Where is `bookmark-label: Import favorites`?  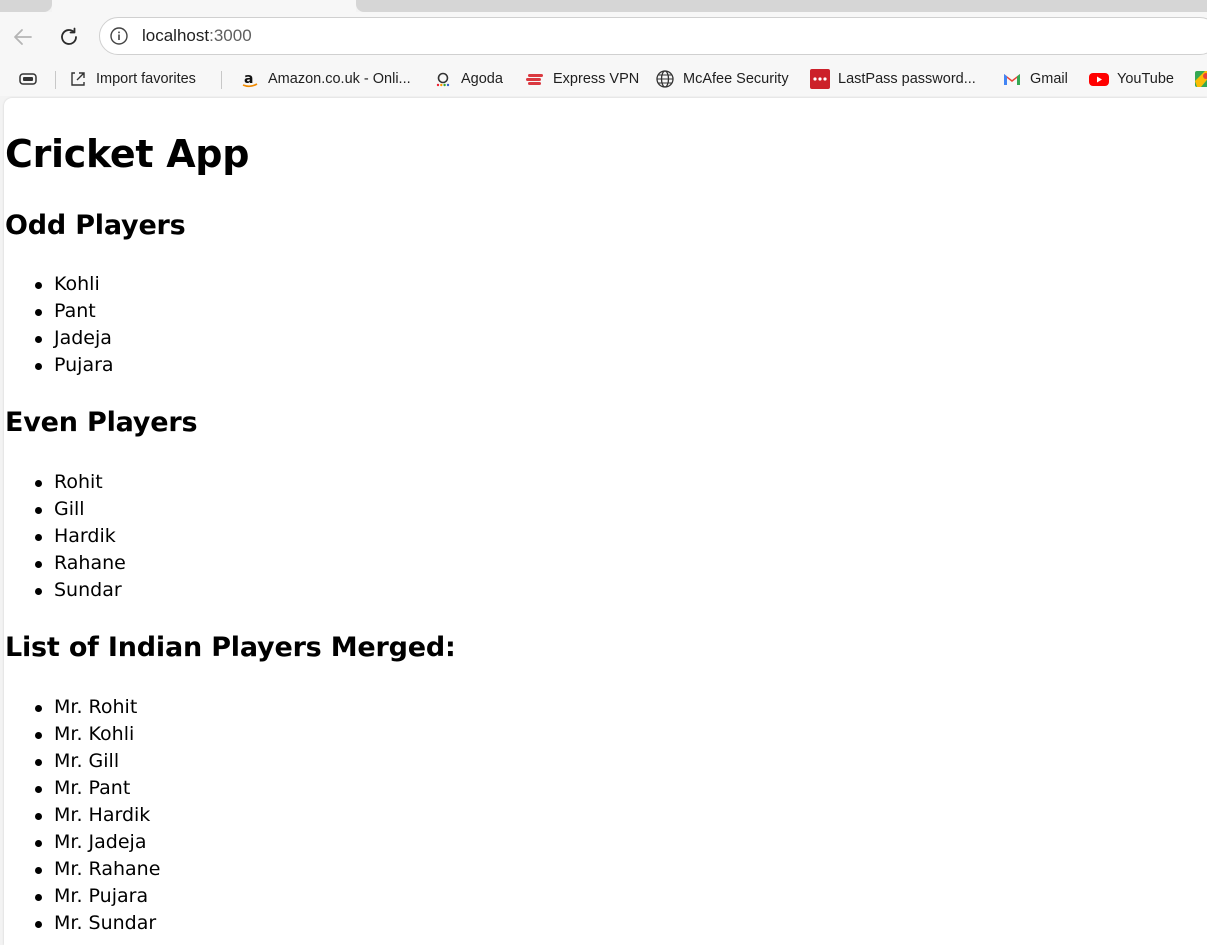 bookmark-label: Import favorites is located at coordinates (146, 79).